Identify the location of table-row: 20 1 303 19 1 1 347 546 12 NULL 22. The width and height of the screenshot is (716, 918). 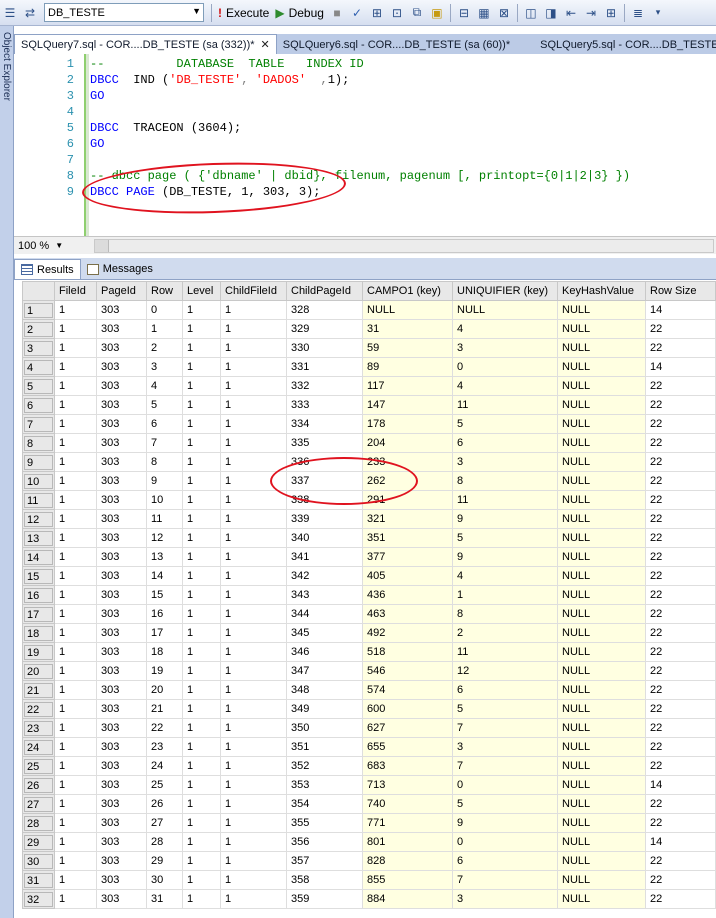
(369, 671).